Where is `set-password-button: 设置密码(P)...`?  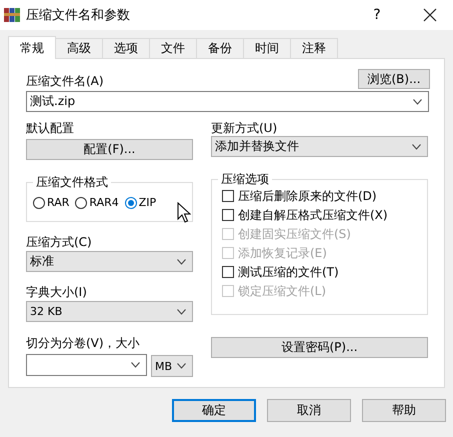 set-password-button: 设置密码(P)... is located at coordinates (319, 347).